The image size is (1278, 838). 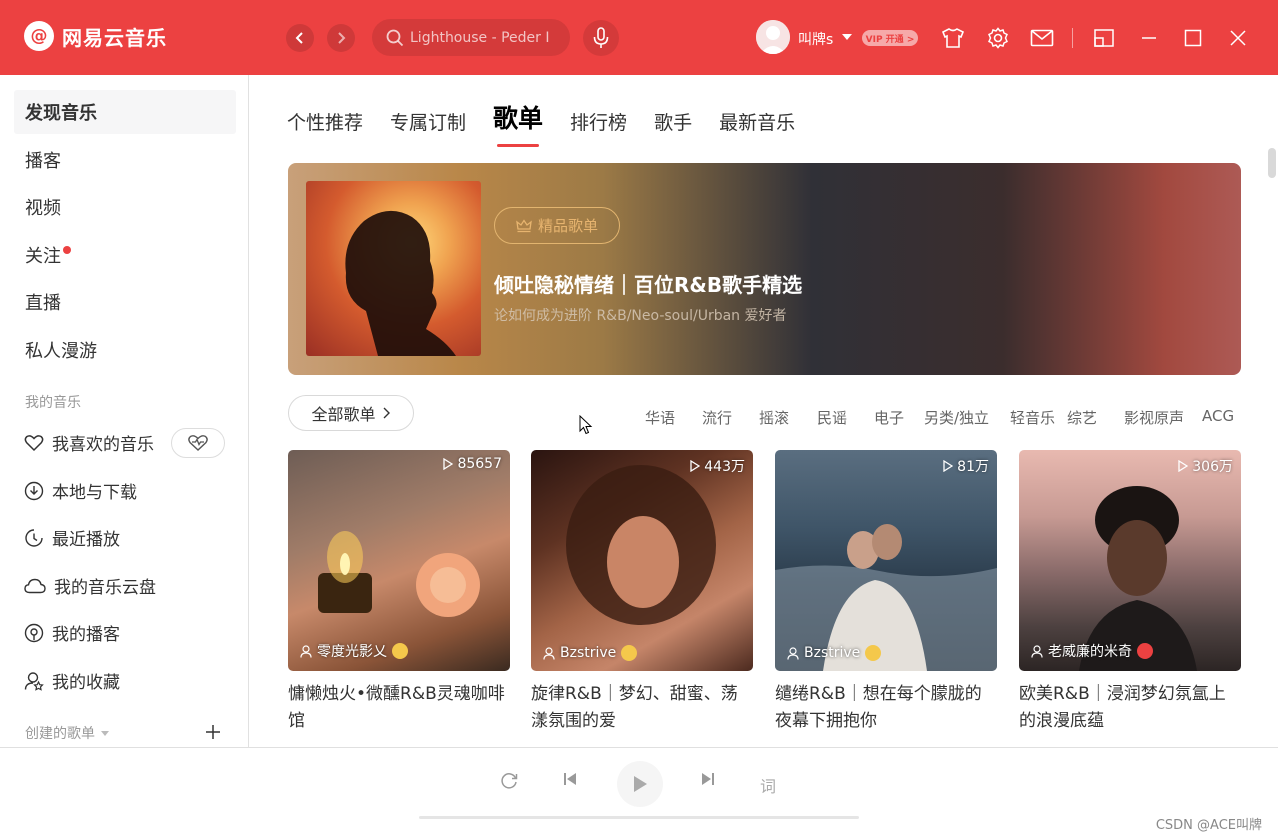 What do you see at coordinates (125, 255) in the screenshot?
I see `sidebar-item-follow: 关注` at bounding box center [125, 255].